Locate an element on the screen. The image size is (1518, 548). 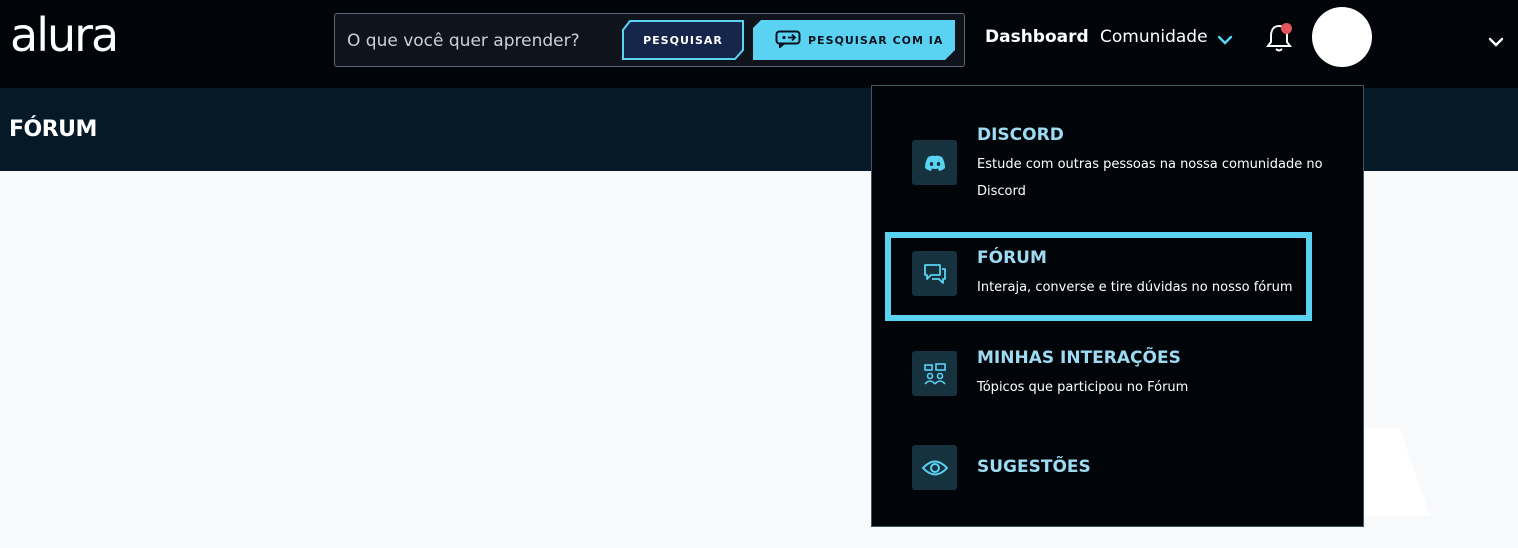
alura-logo: alura is located at coordinates (64, 35).